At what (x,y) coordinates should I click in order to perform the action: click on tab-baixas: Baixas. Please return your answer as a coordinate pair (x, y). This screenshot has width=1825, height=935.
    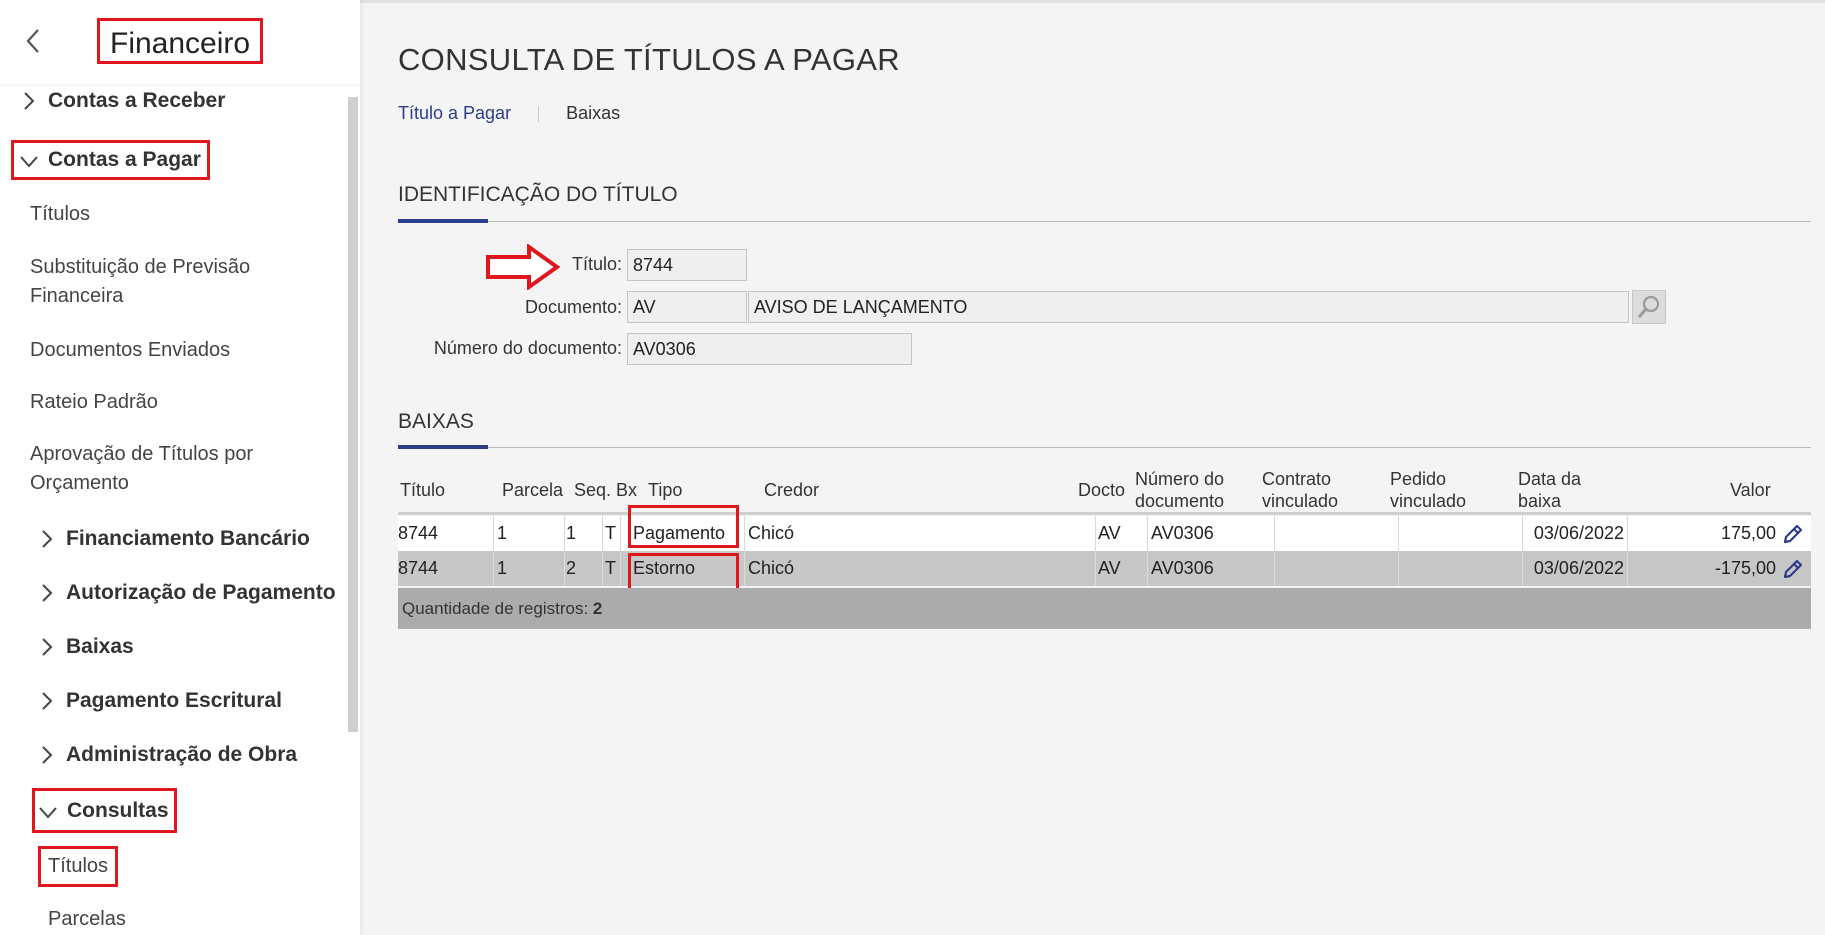
    Looking at the image, I should click on (593, 113).